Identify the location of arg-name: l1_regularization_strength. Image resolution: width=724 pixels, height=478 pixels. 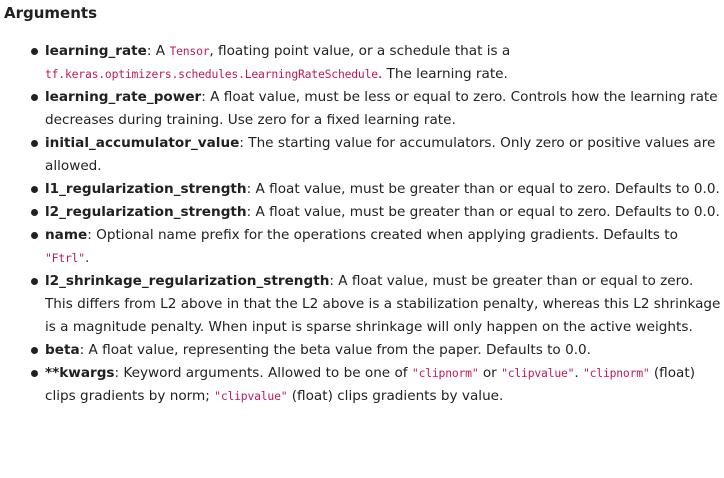
(146, 189).